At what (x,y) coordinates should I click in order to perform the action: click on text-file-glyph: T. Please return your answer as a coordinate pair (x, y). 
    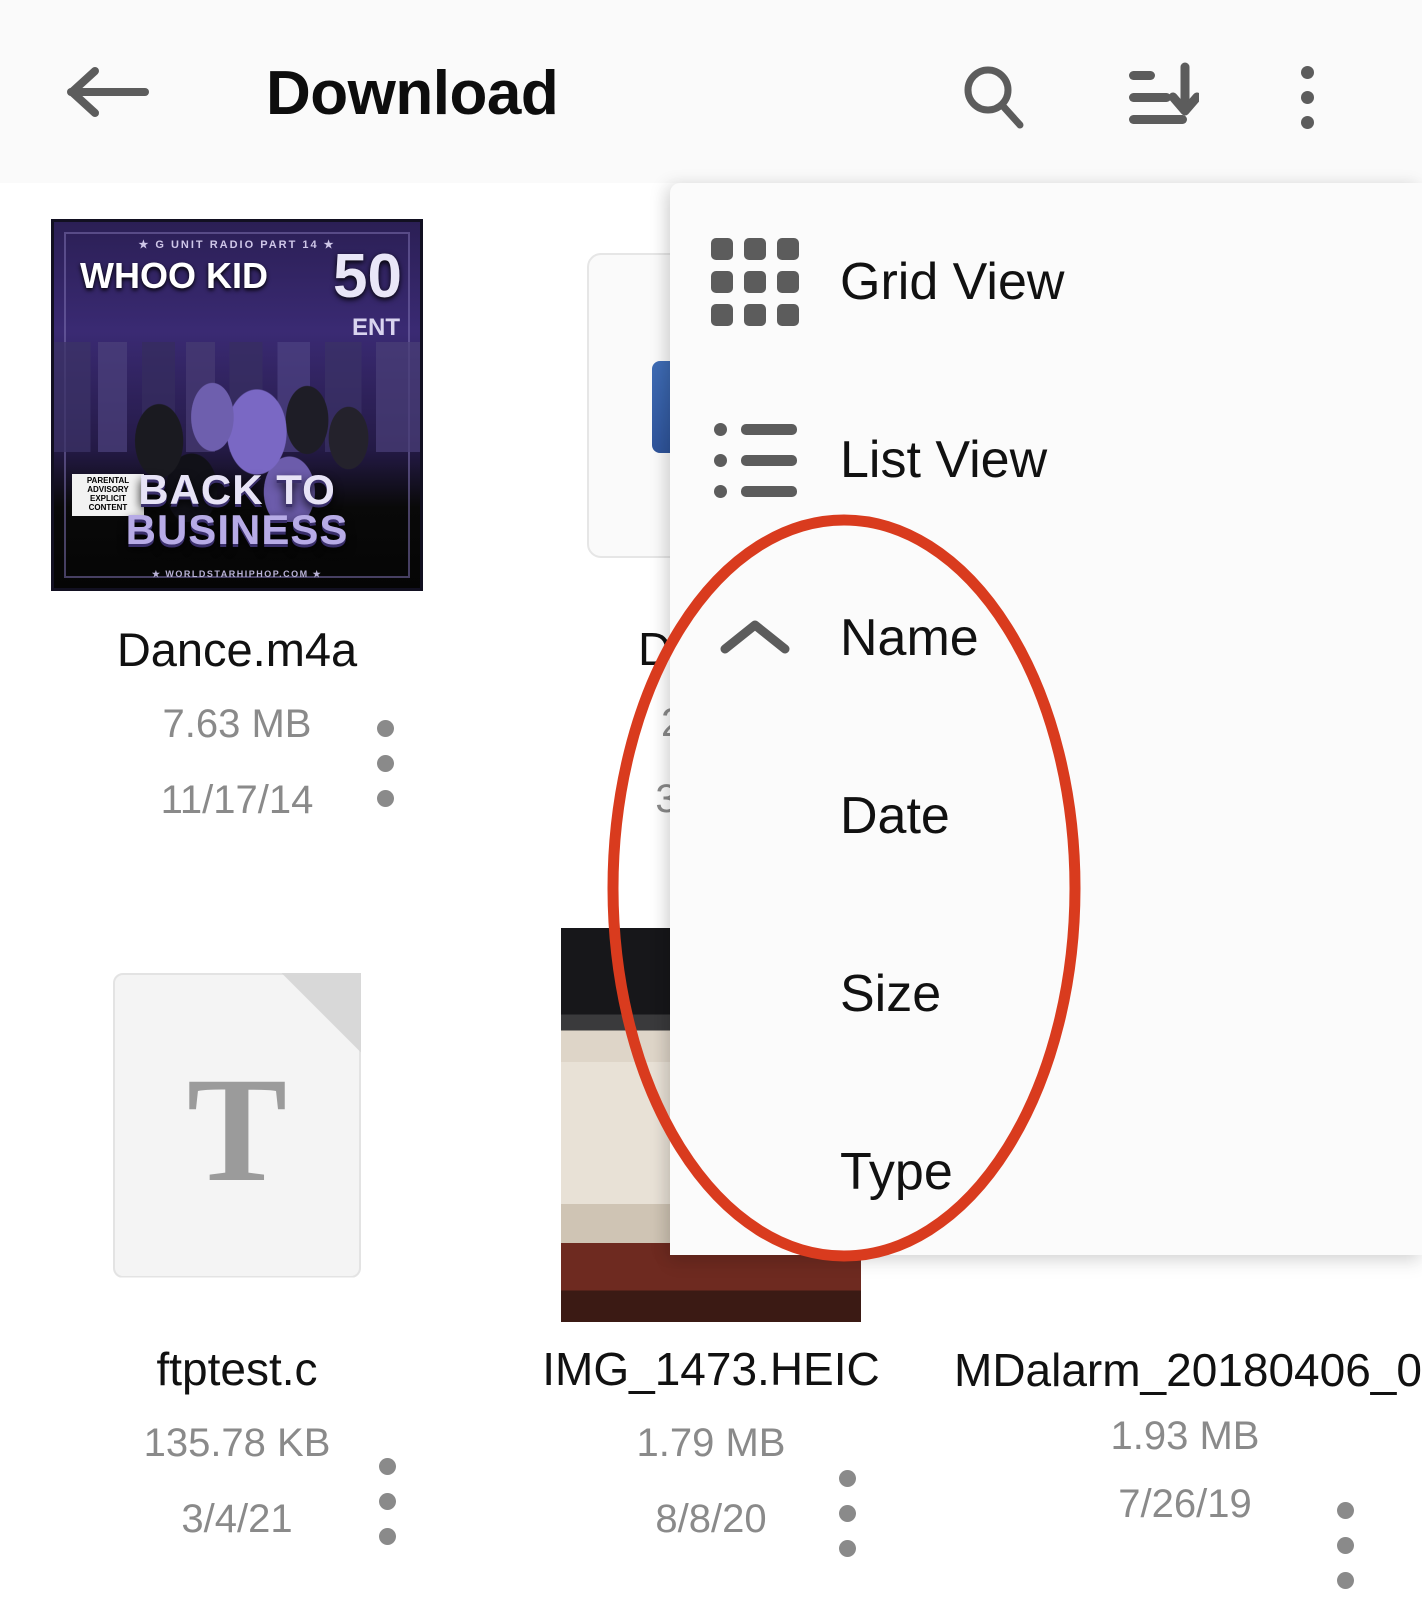
    Looking at the image, I should click on (237, 1130).